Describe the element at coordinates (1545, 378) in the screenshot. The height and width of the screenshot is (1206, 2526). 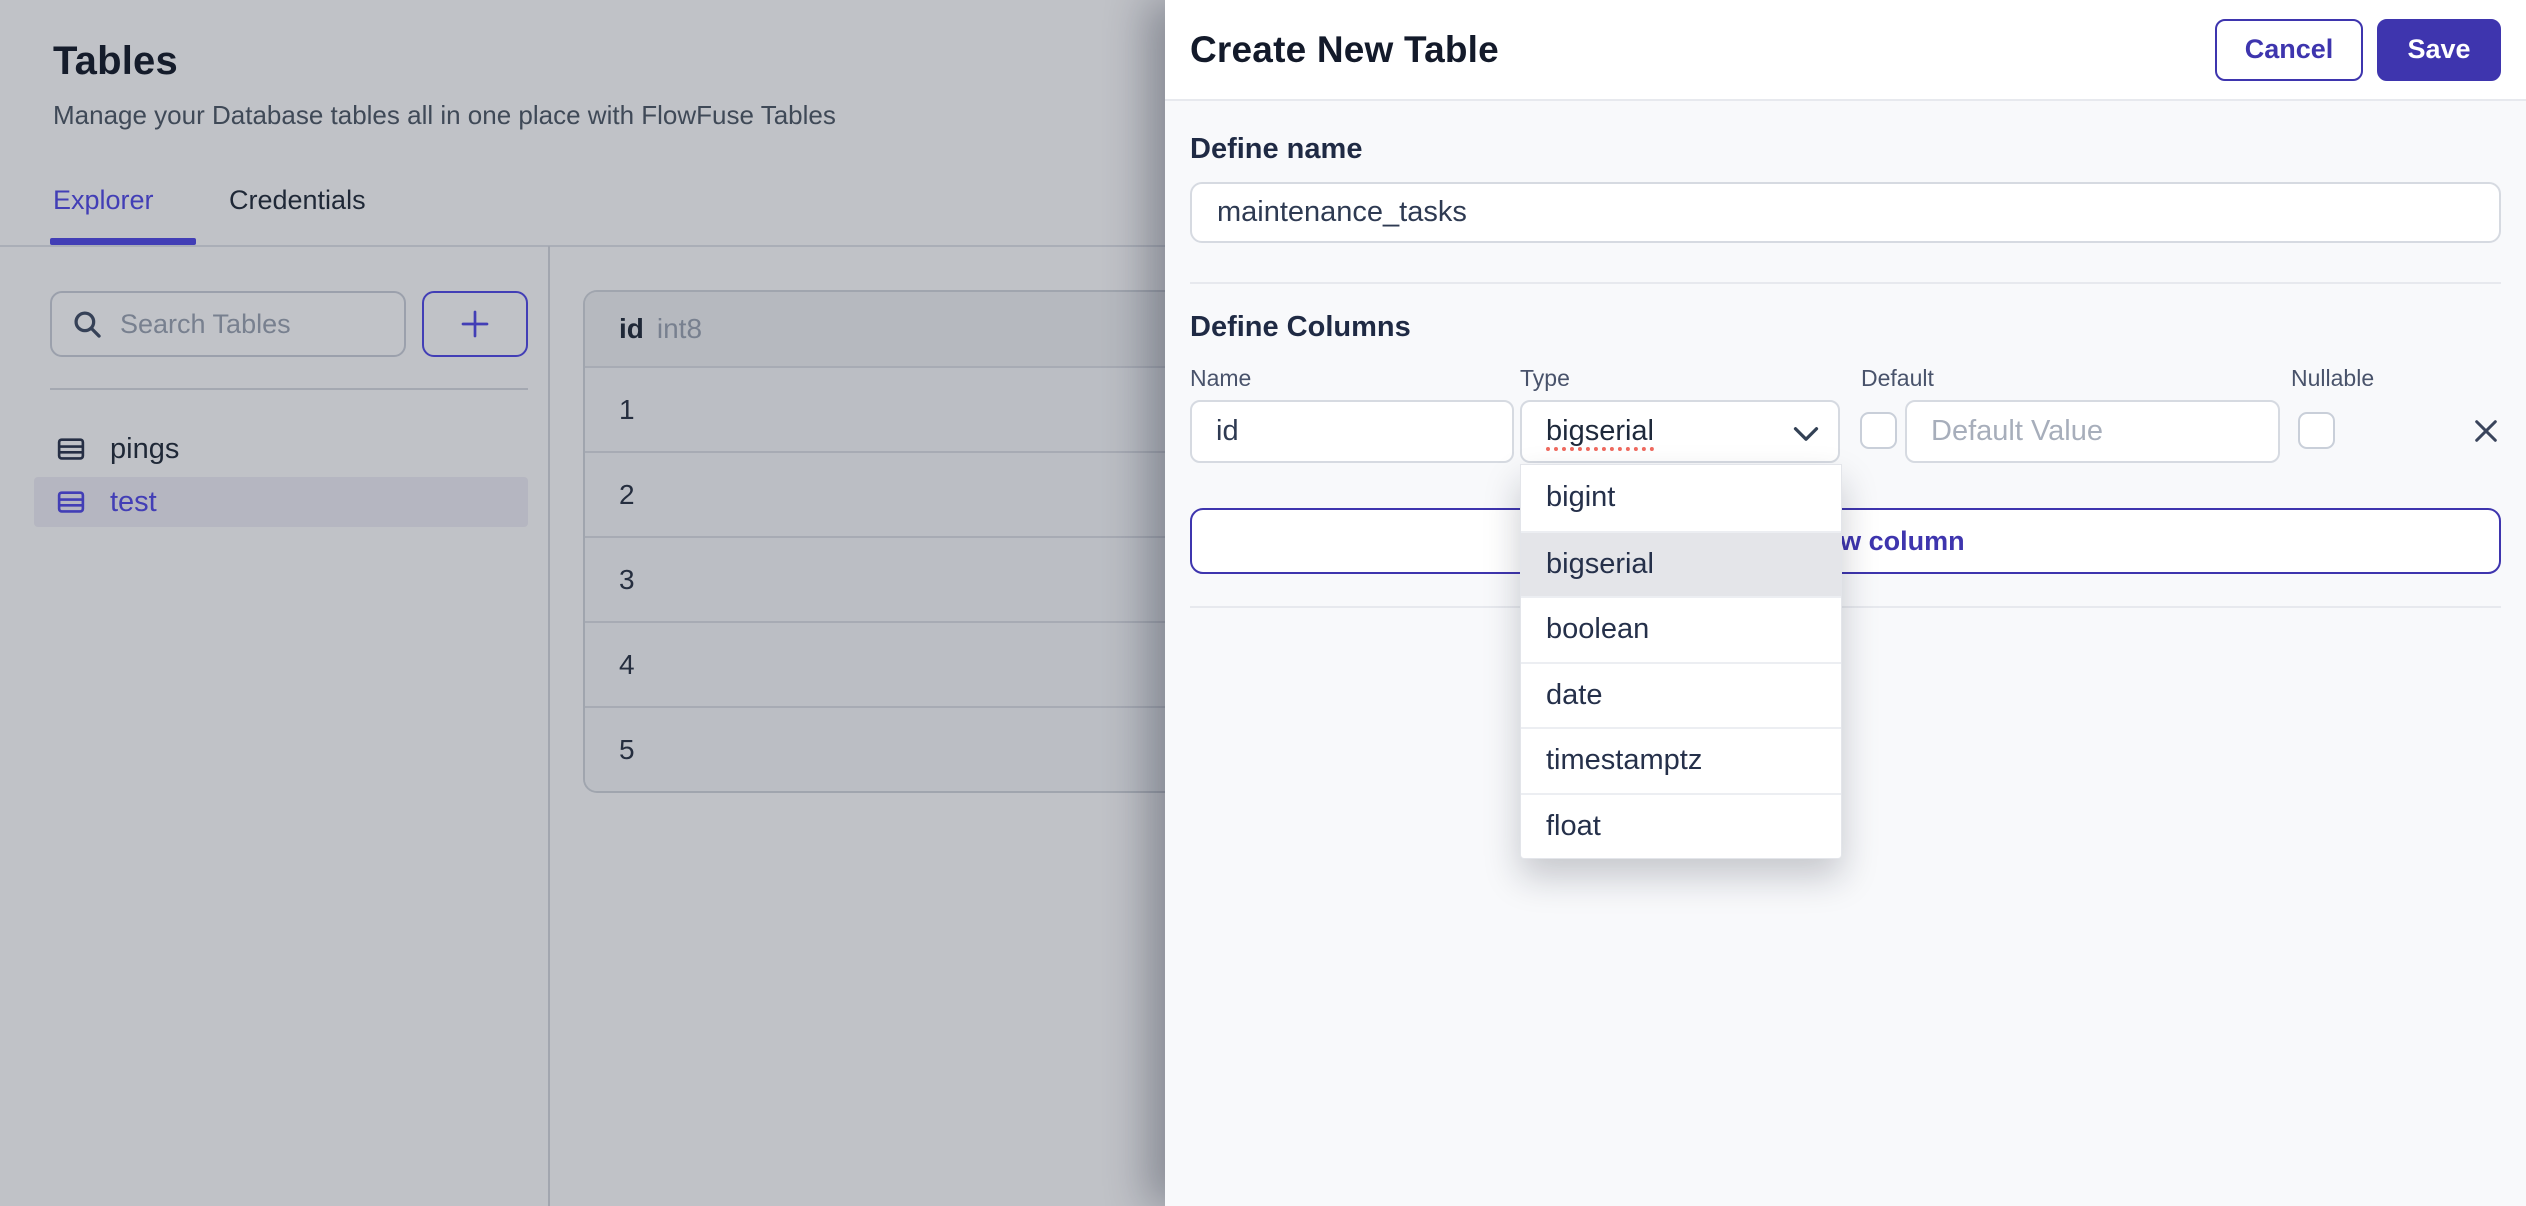
I see `column-header-type: Type` at that location.